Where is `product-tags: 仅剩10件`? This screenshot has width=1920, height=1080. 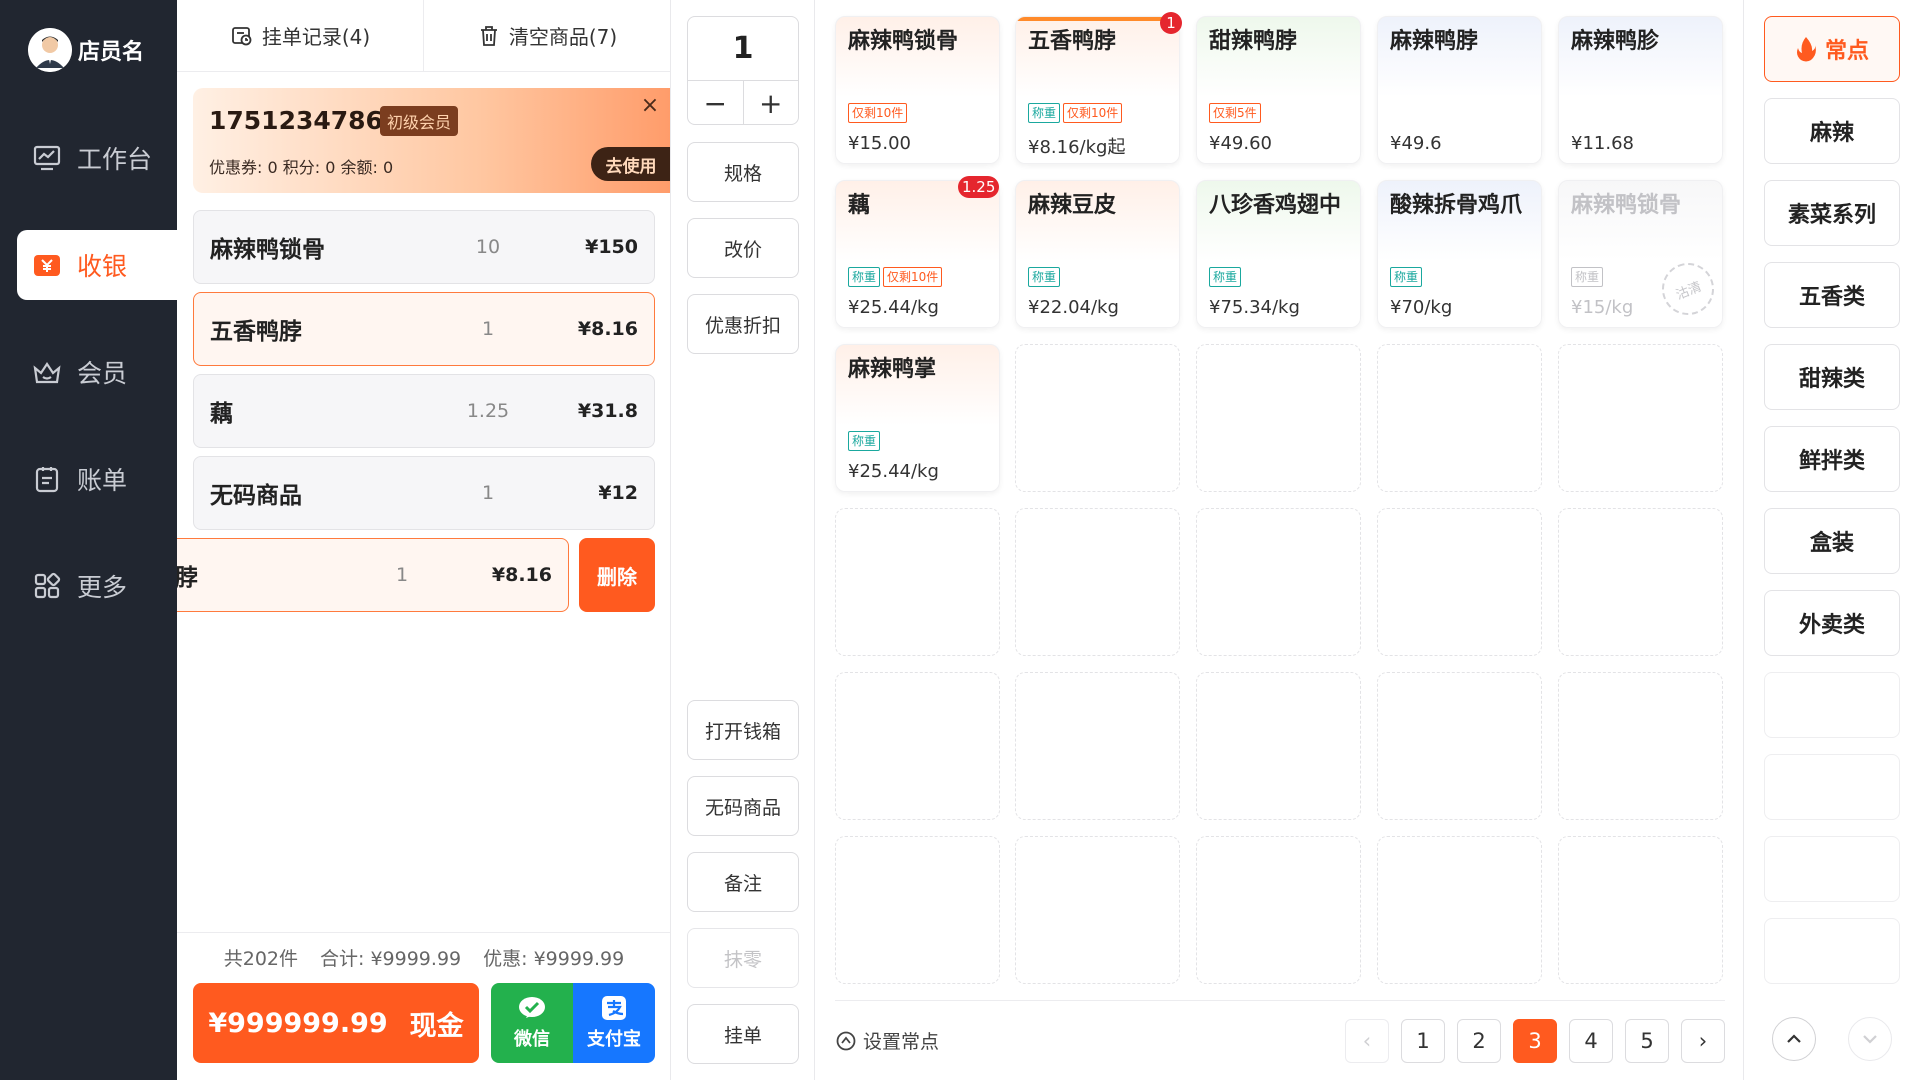
product-tags: 仅剩10件 is located at coordinates (878, 113).